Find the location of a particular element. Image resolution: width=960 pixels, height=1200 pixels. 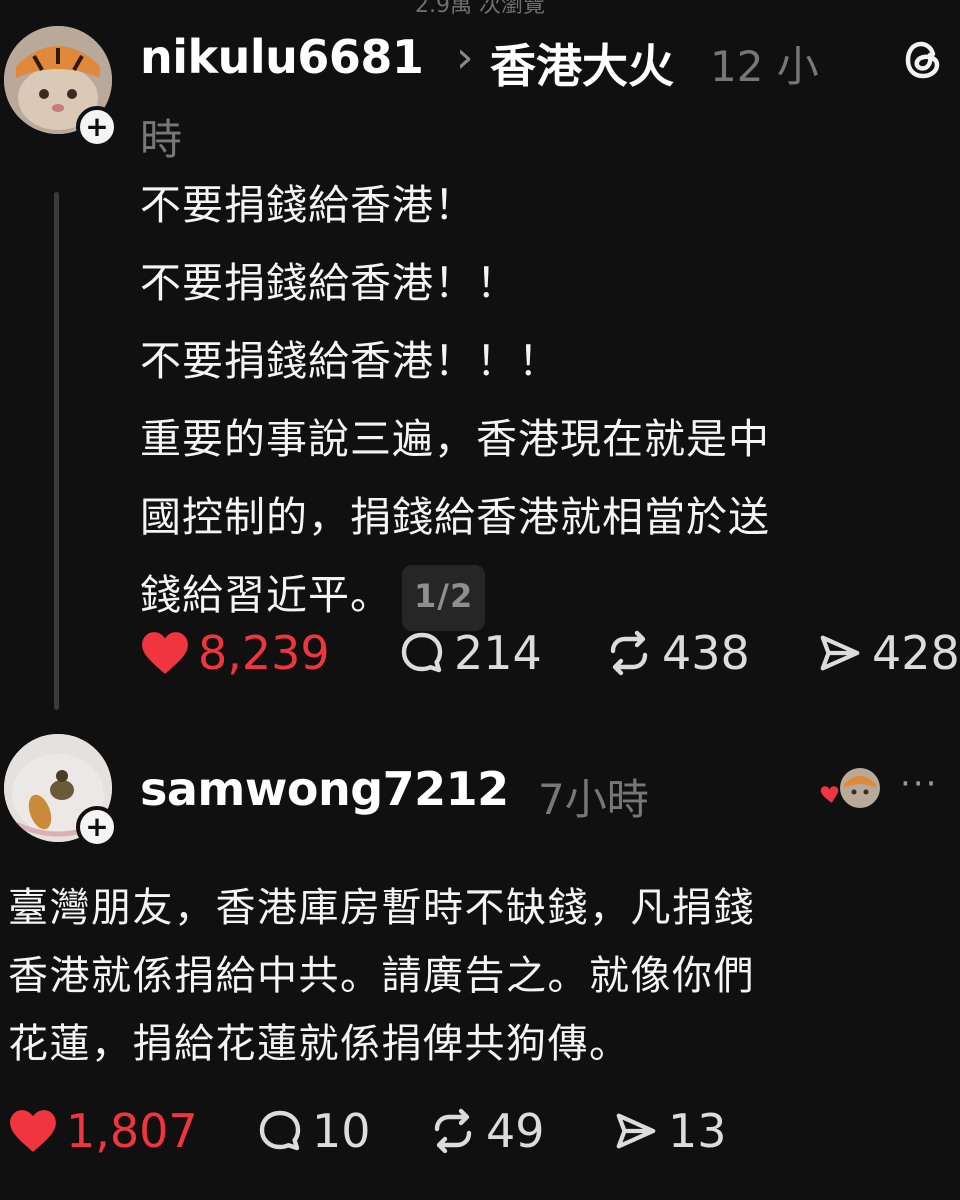

thread-line is located at coordinates (56, 451).